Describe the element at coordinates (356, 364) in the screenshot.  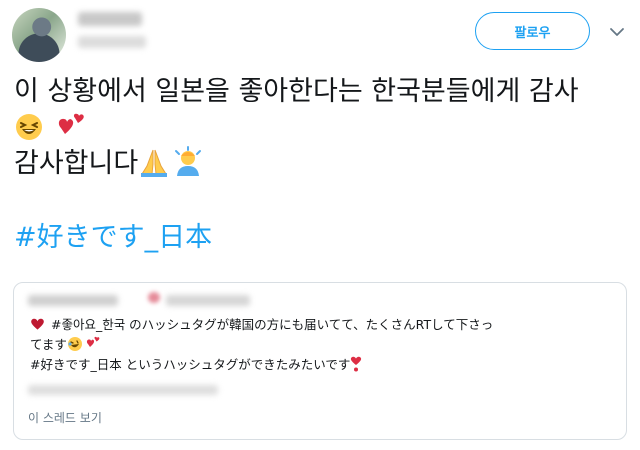
I see `heavy-heart-exclamation-emoji` at that location.